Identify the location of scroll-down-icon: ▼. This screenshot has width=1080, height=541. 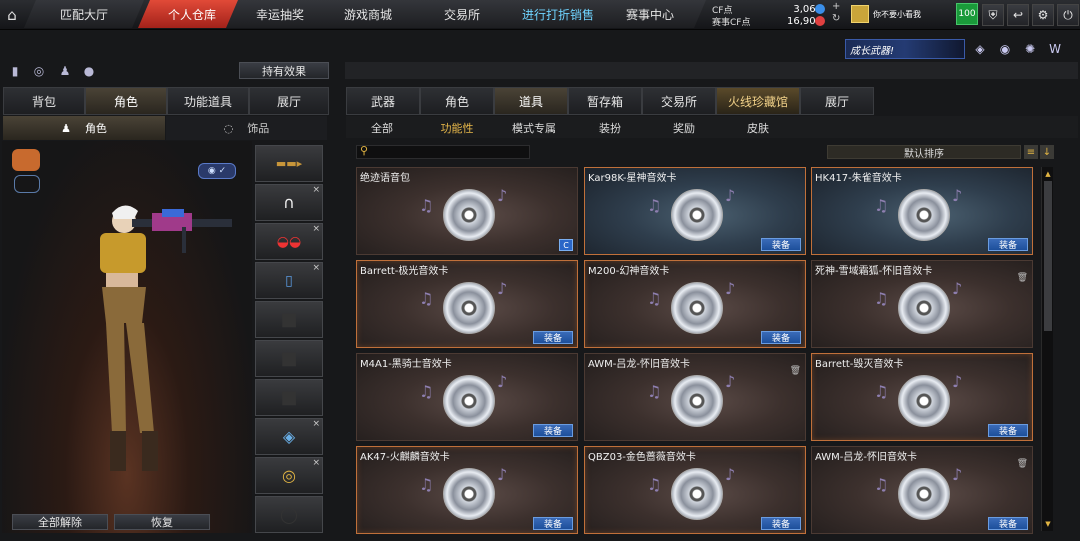
(1048, 524).